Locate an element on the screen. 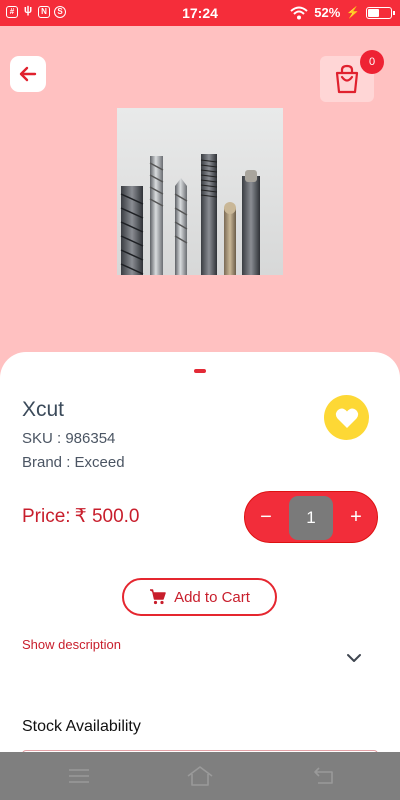 Image resolution: width=400 pixels, height=800 pixels. back-nav-button is located at coordinates (323, 776).